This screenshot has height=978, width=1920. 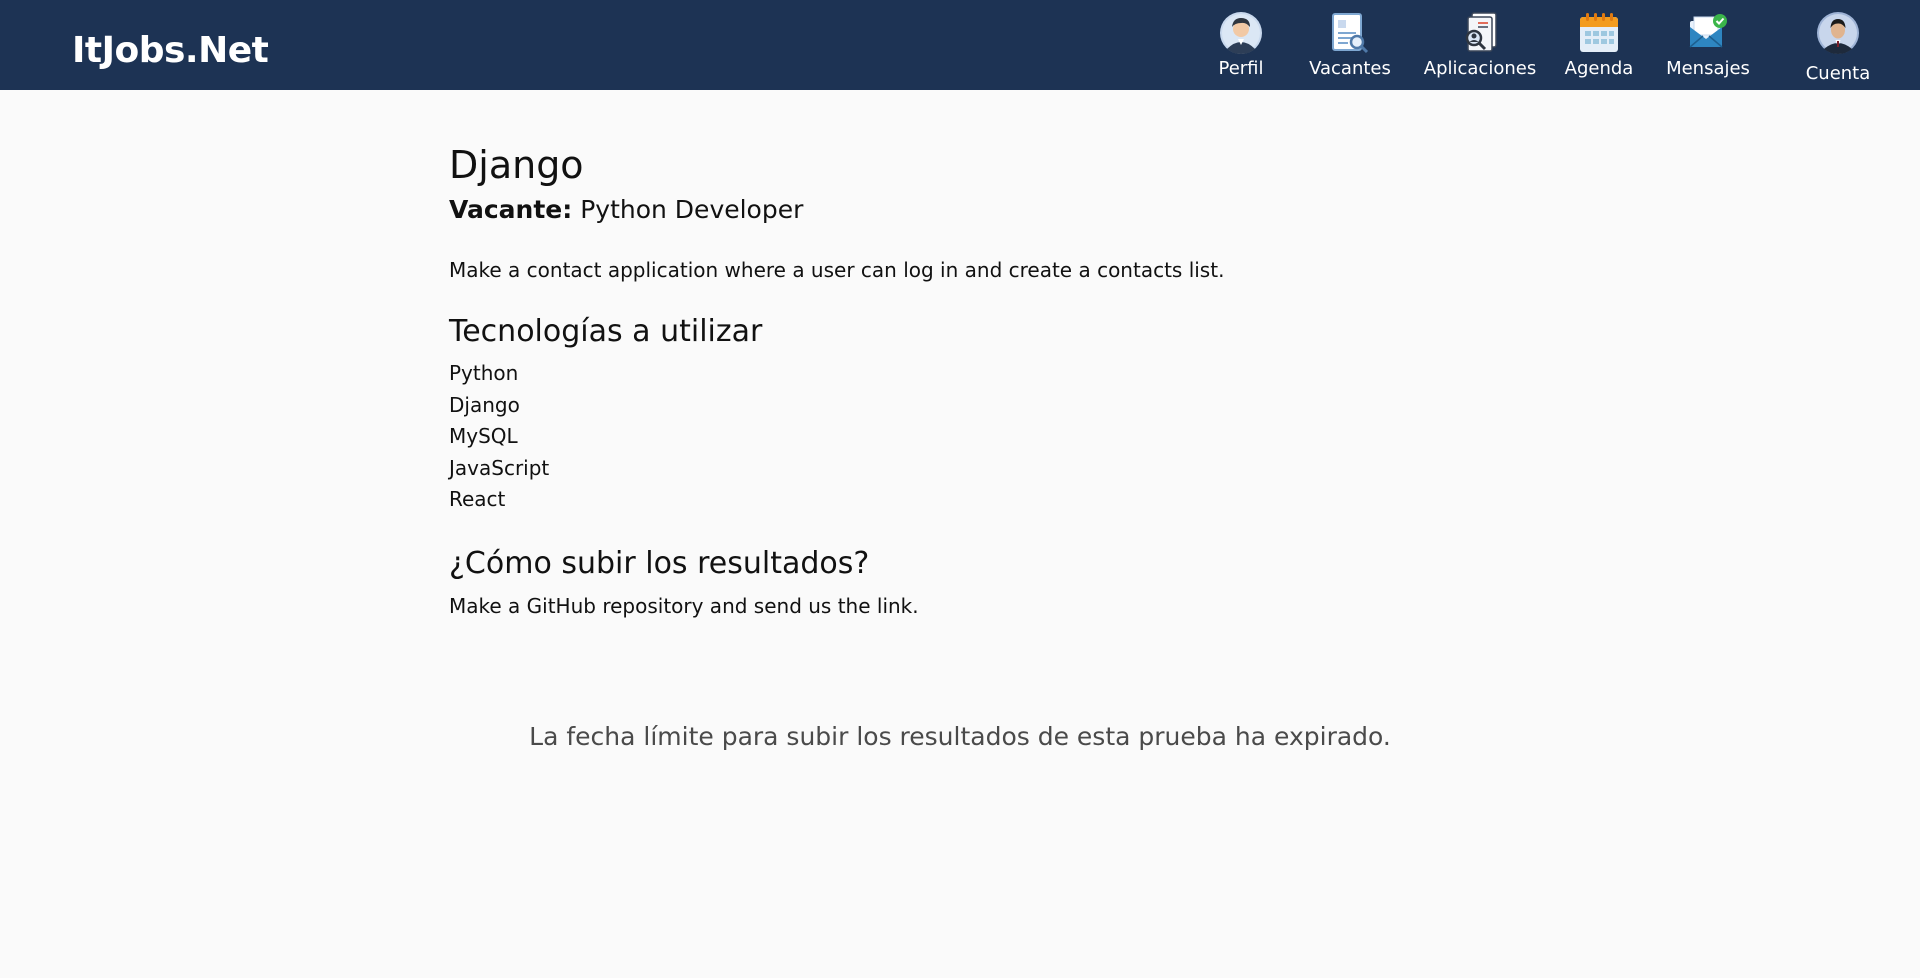 What do you see at coordinates (1241, 68) in the screenshot?
I see `nav-perfil-label: Perfil` at bounding box center [1241, 68].